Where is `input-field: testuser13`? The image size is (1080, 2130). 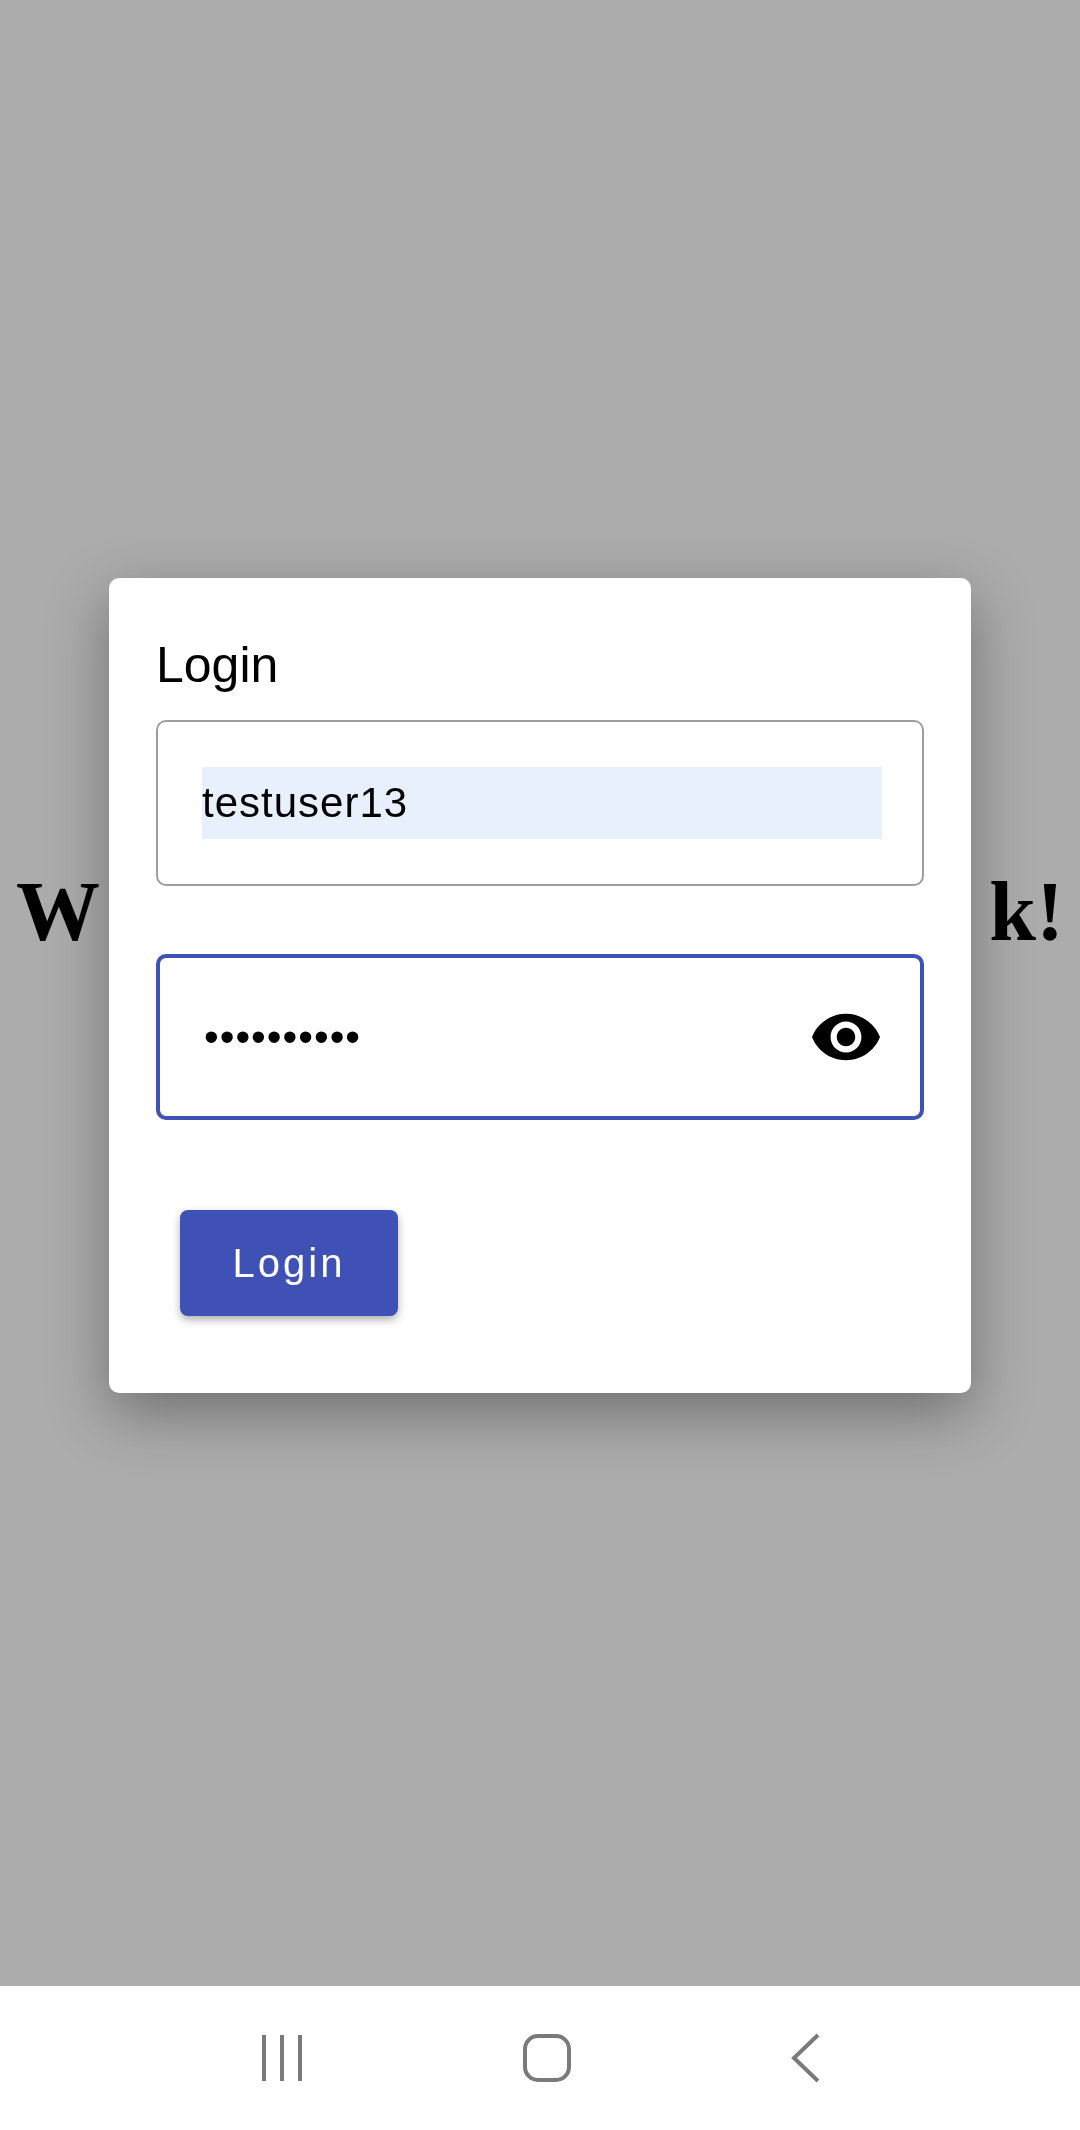 input-field: testuser13 is located at coordinates (540, 803).